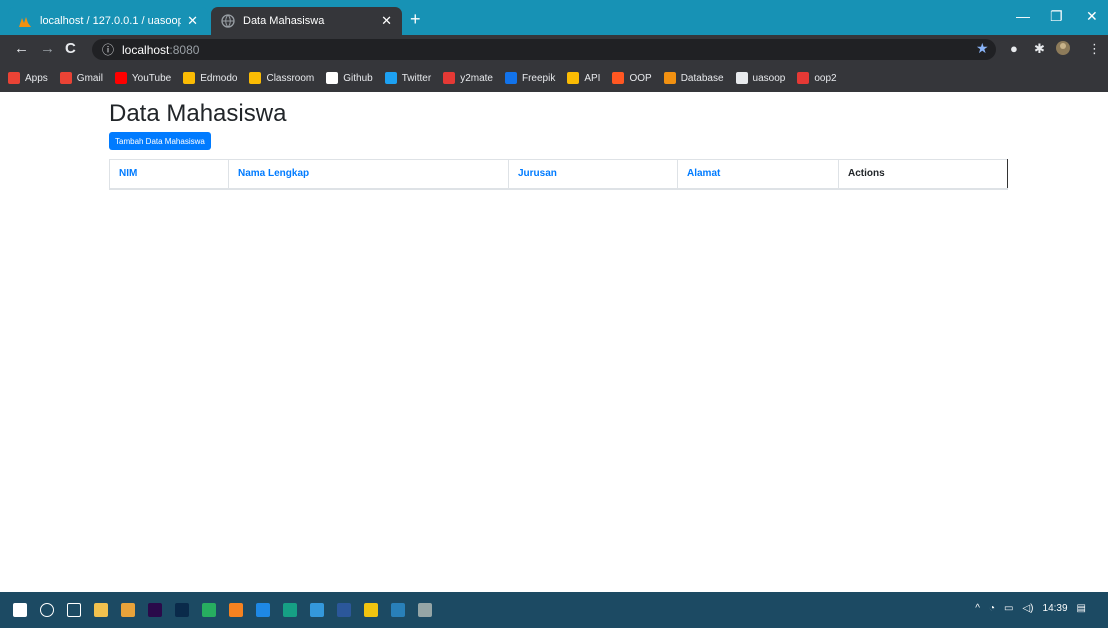  Describe the element at coordinates (89, 78) in the screenshot. I see `bookmark-label: Gmail` at that location.